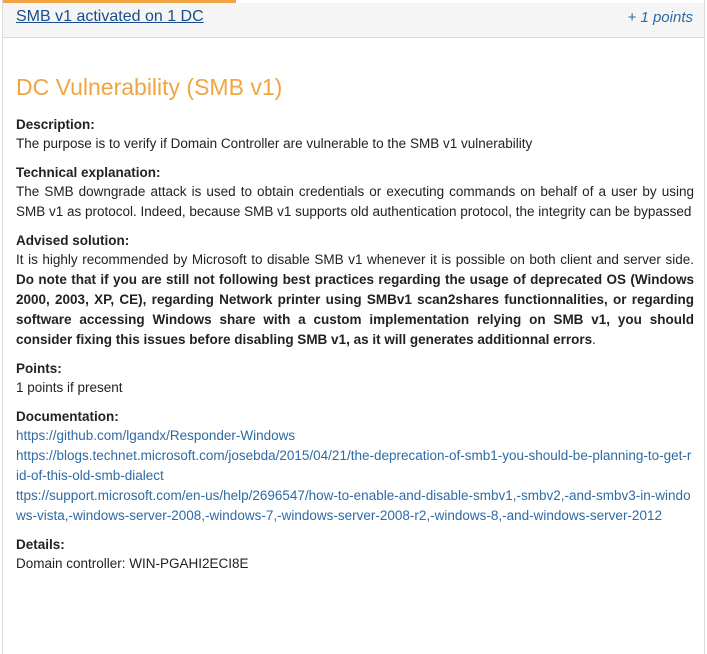 The image size is (707, 654). What do you see at coordinates (355, 378) in the screenshot?
I see `points-section: Points: 1 points if present` at bounding box center [355, 378].